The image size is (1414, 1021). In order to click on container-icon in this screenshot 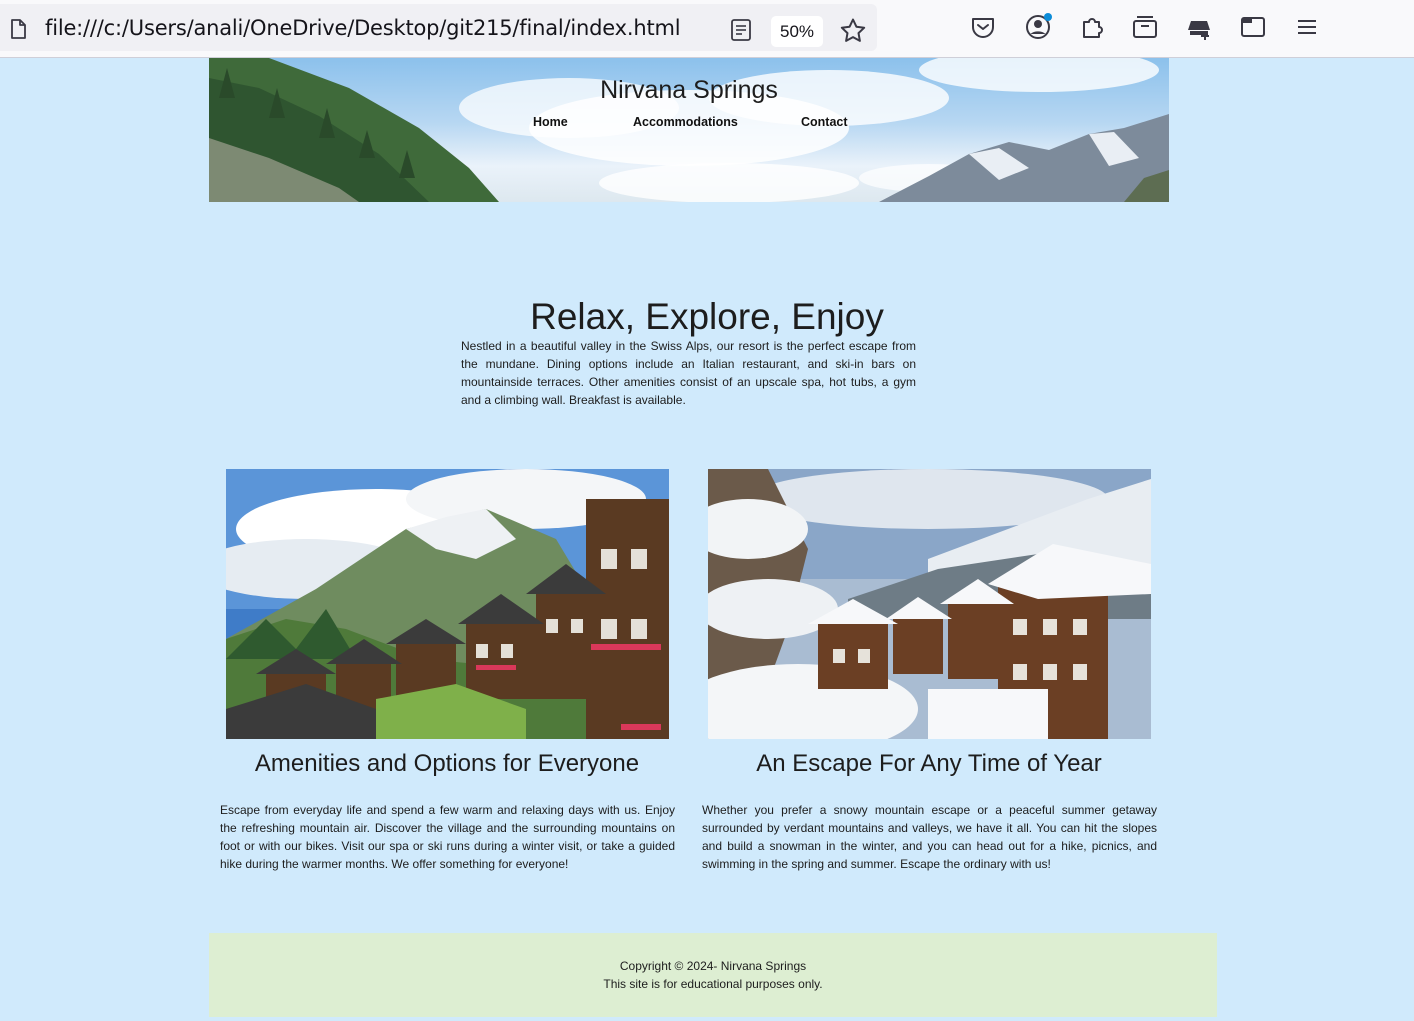, I will do `click(1253, 27)`.